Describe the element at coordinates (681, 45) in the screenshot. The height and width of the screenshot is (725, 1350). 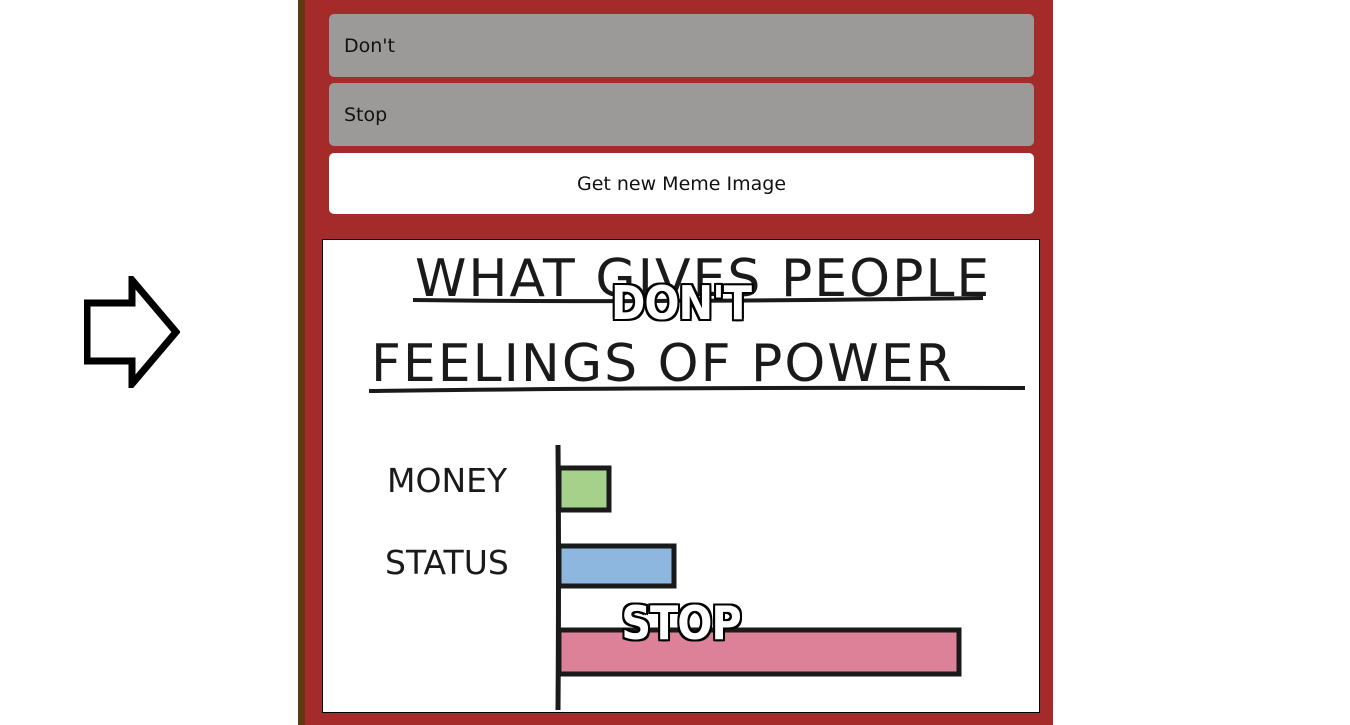
I see `top-text-input` at that location.